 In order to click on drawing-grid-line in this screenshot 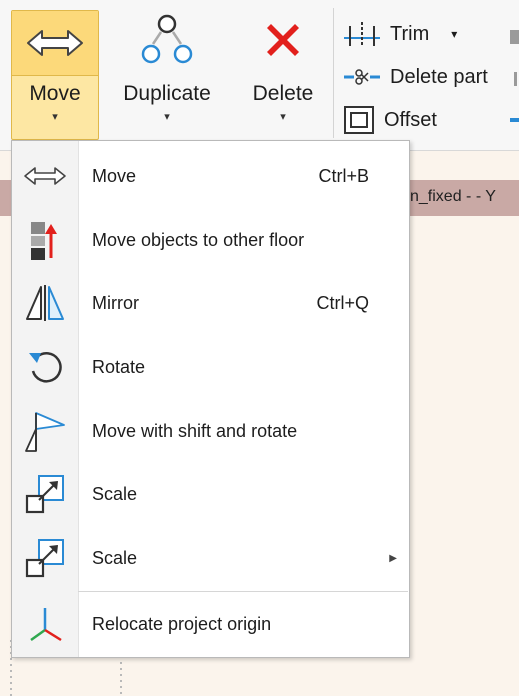, I will do `click(121, 676)`.